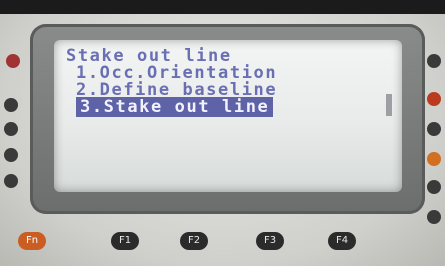 This screenshot has height=266, width=445. Describe the element at coordinates (342, 241) in the screenshot. I see `f4-key: F4` at that location.